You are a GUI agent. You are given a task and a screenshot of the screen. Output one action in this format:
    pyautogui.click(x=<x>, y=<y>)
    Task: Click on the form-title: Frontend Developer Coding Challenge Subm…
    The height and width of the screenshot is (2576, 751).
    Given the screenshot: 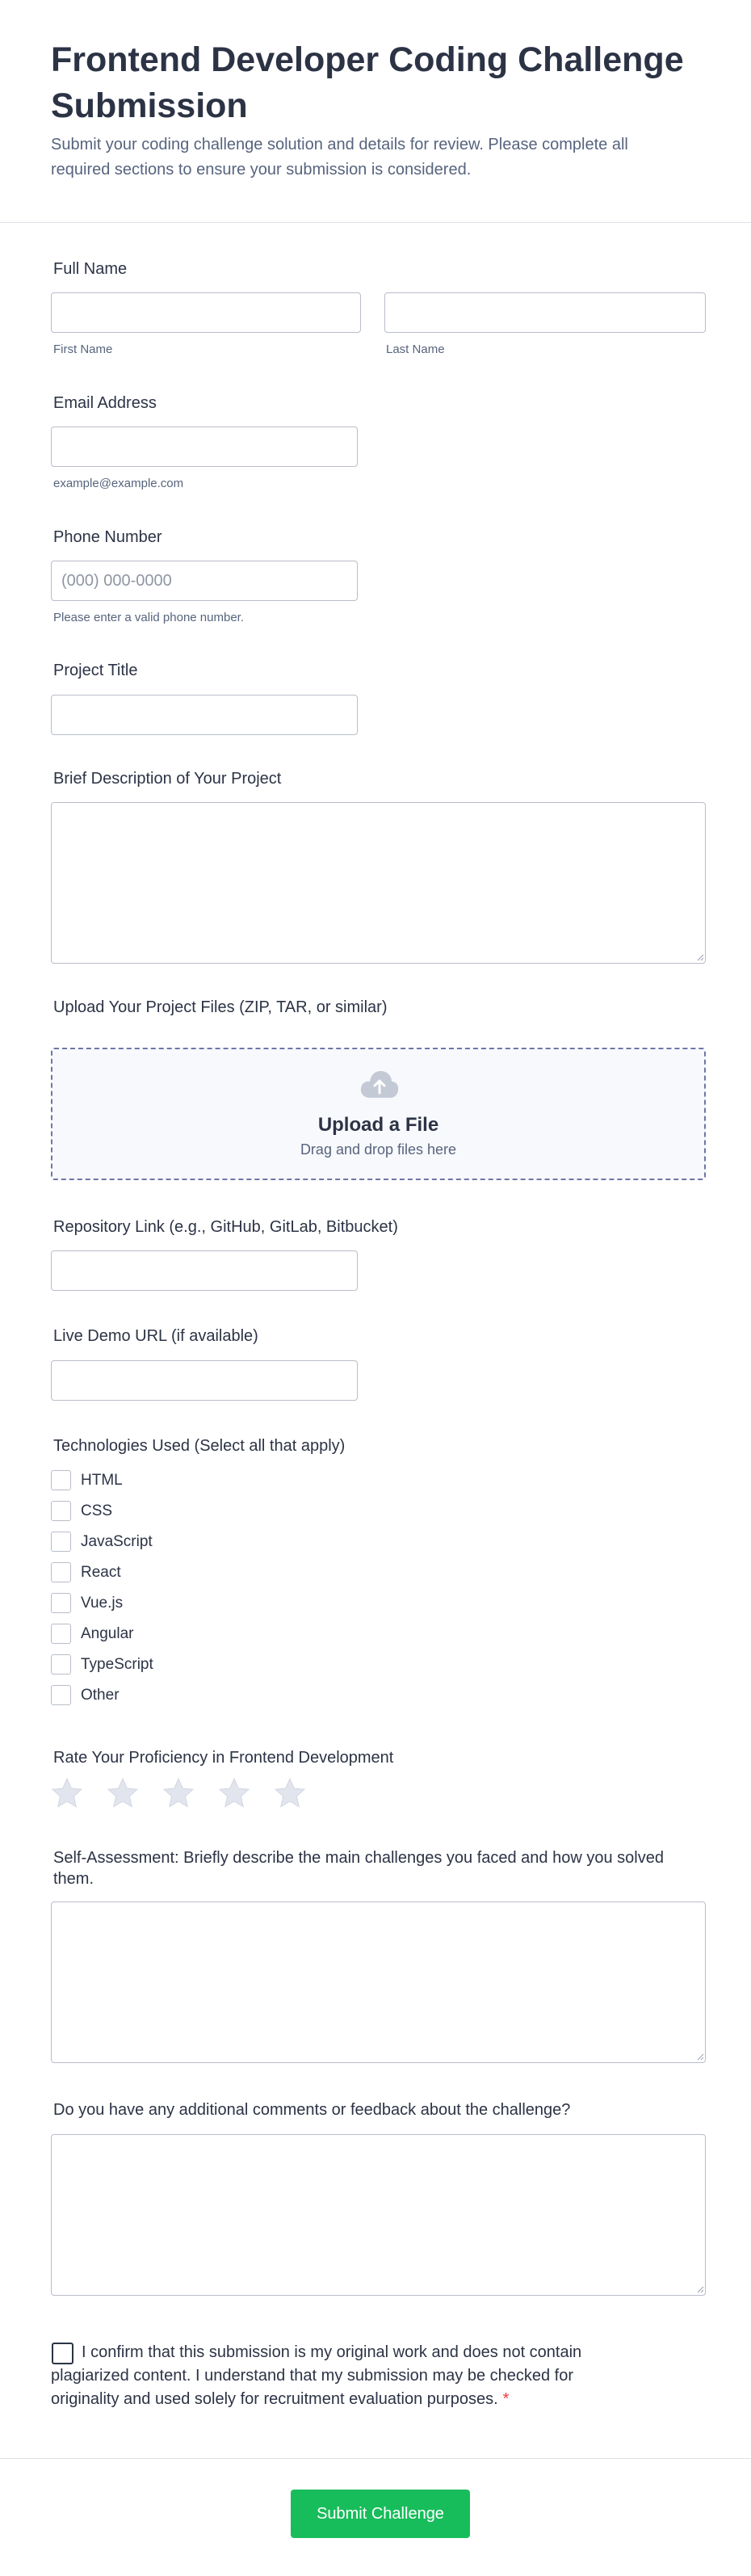 What is the action you would take?
    pyautogui.click(x=367, y=82)
    